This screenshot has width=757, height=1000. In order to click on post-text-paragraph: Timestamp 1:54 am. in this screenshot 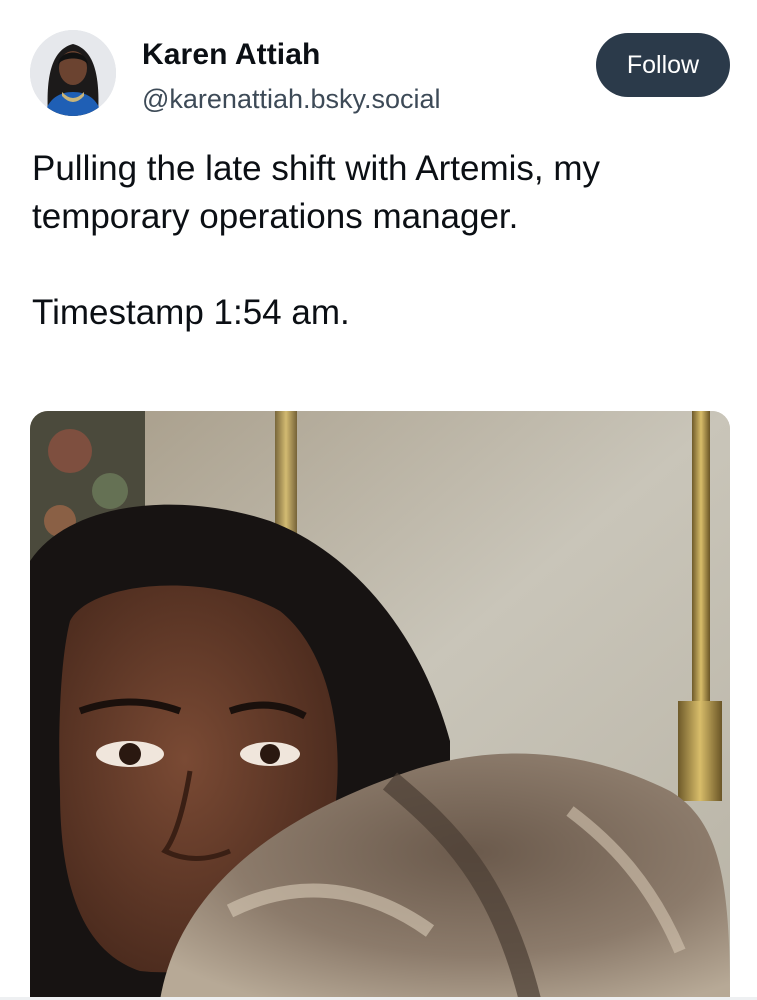, I will do `click(191, 312)`.